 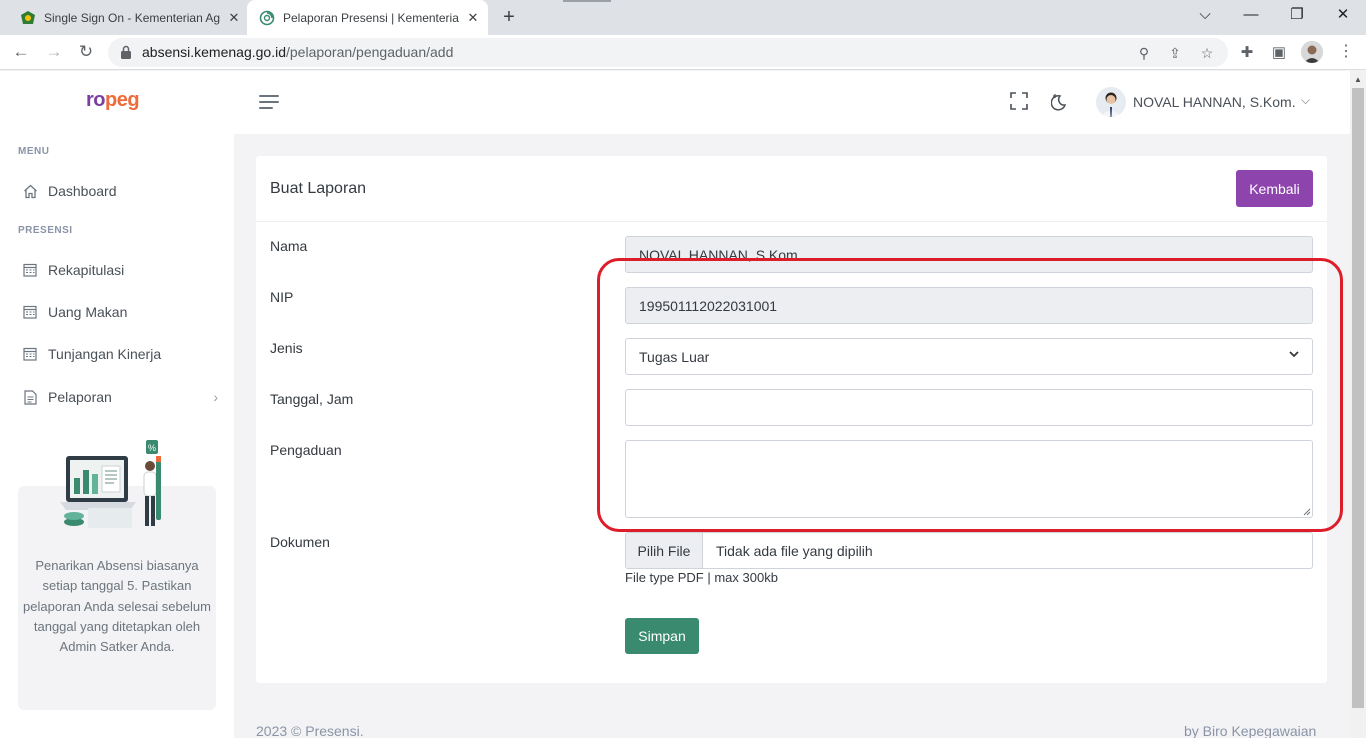 What do you see at coordinates (318, 188) in the screenshot?
I see `page-title: Buat Laporan` at bounding box center [318, 188].